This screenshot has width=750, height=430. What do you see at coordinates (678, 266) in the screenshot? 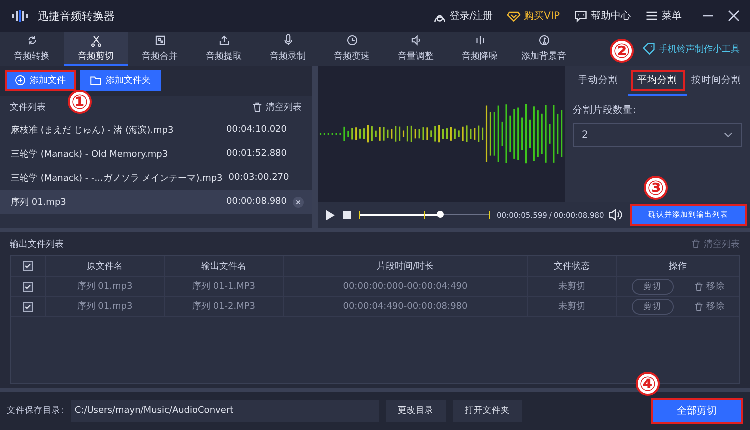
I see `column-header: 操作` at bounding box center [678, 266].